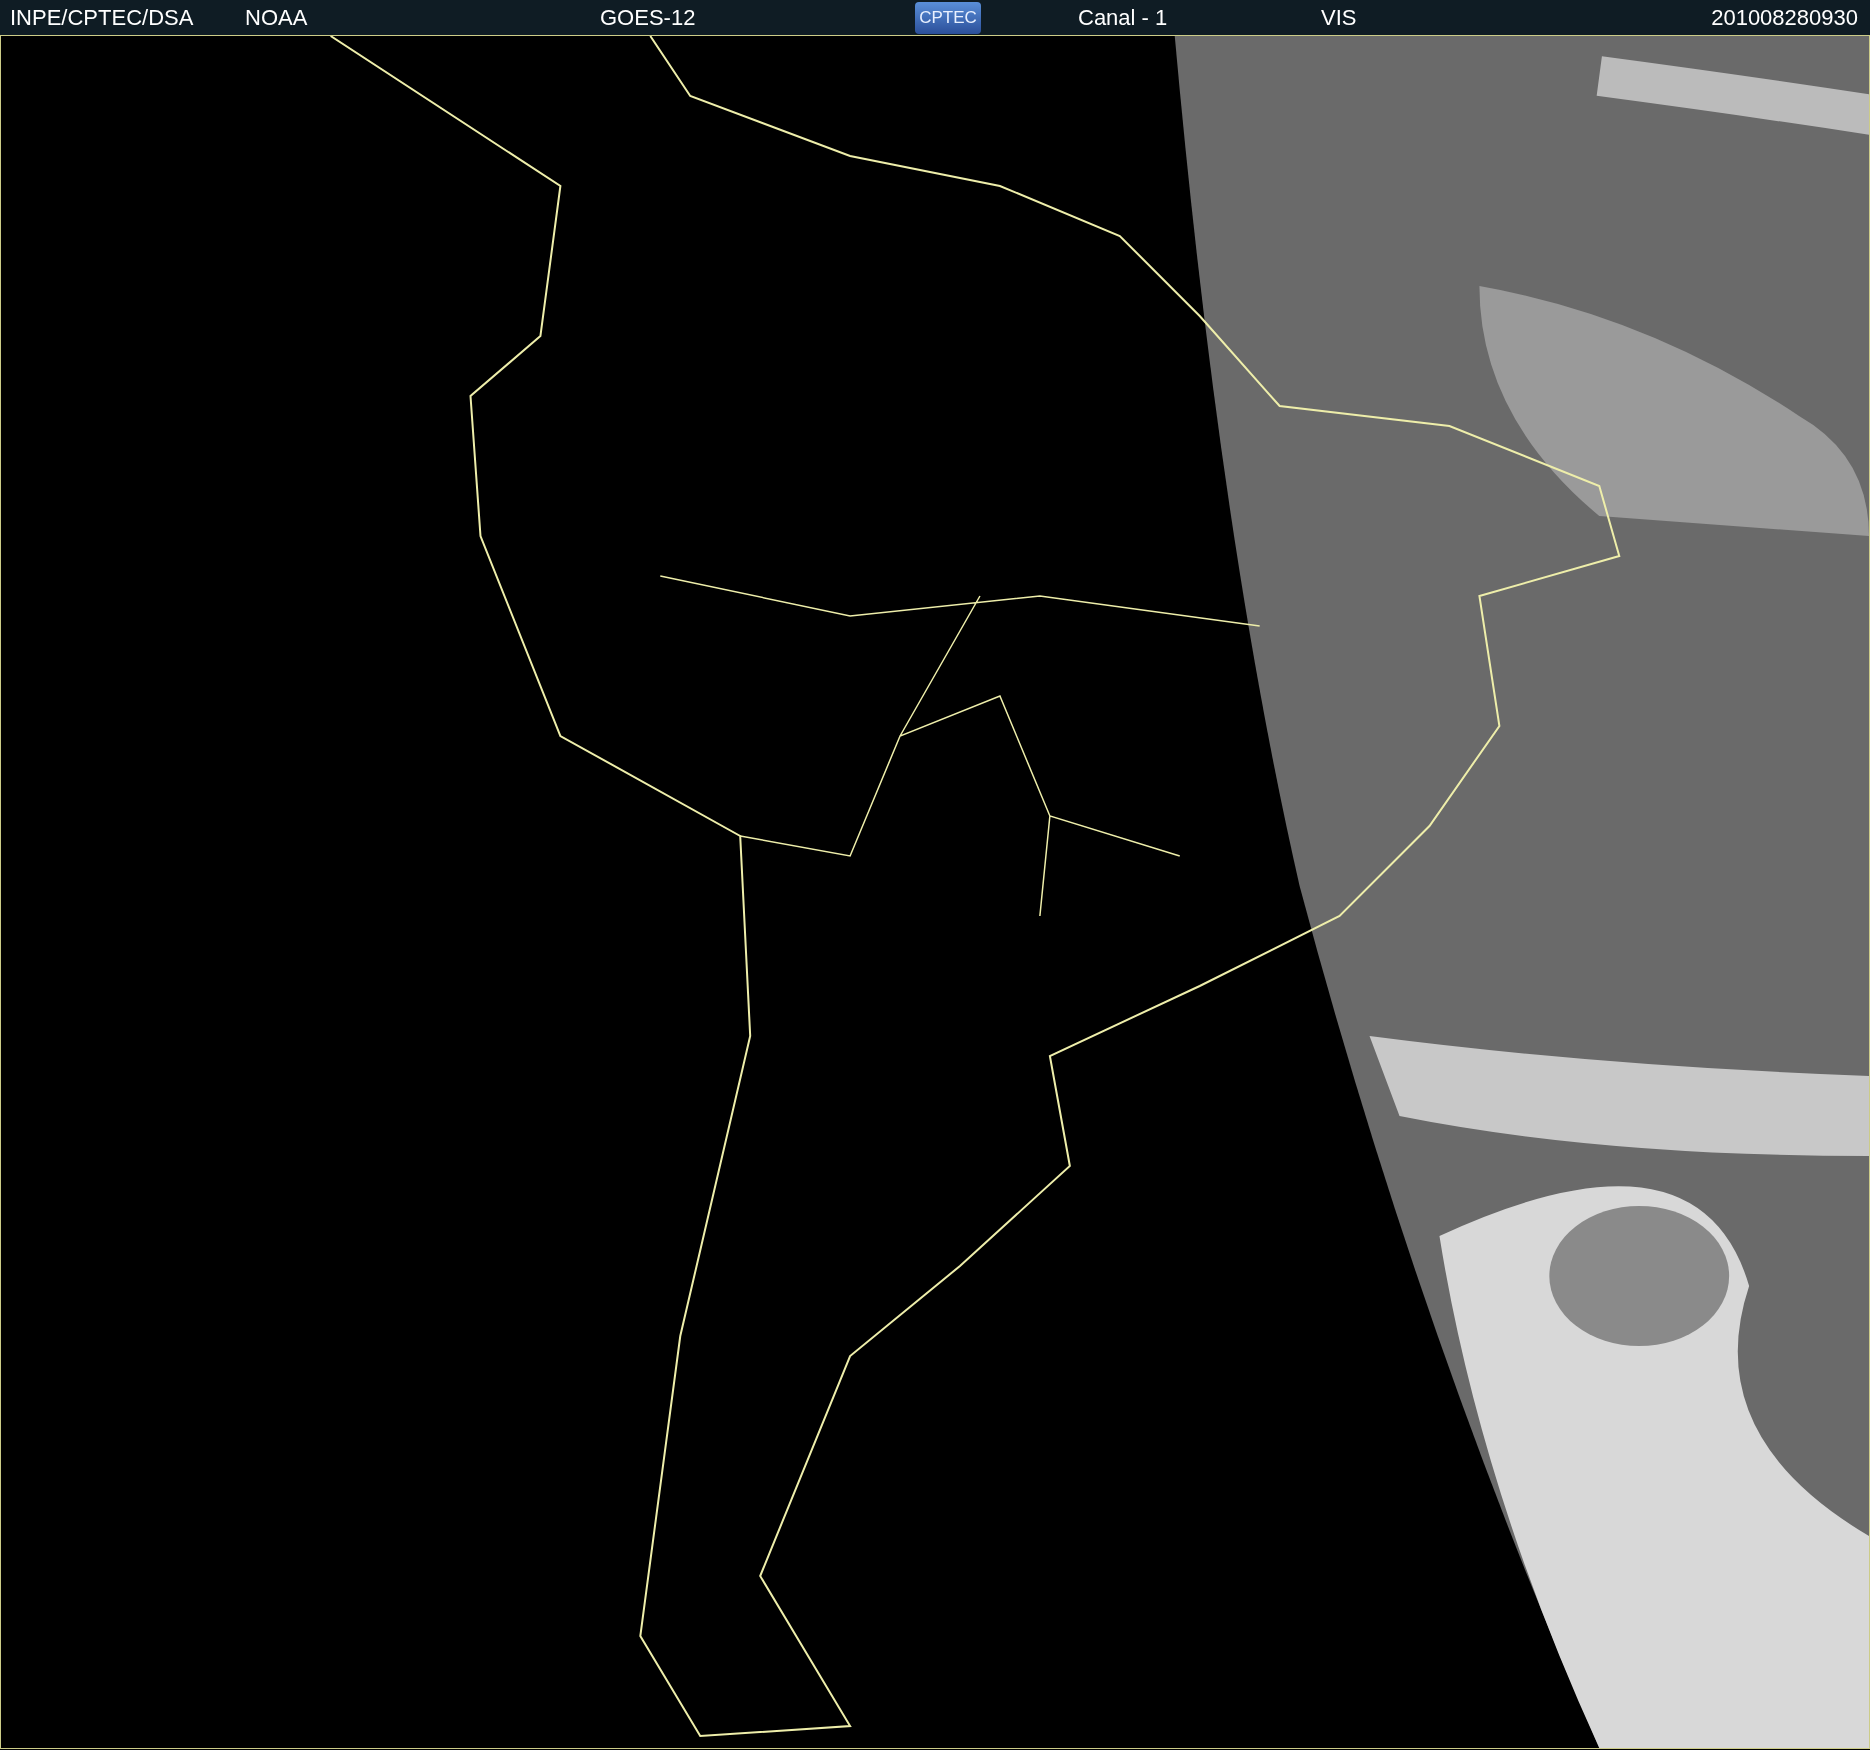 This screenshot has height=1750, width=1870. Describe the element at coordinates (1123, 17) in the screenshot. I see `channel-label: Canal - 1` at that location.